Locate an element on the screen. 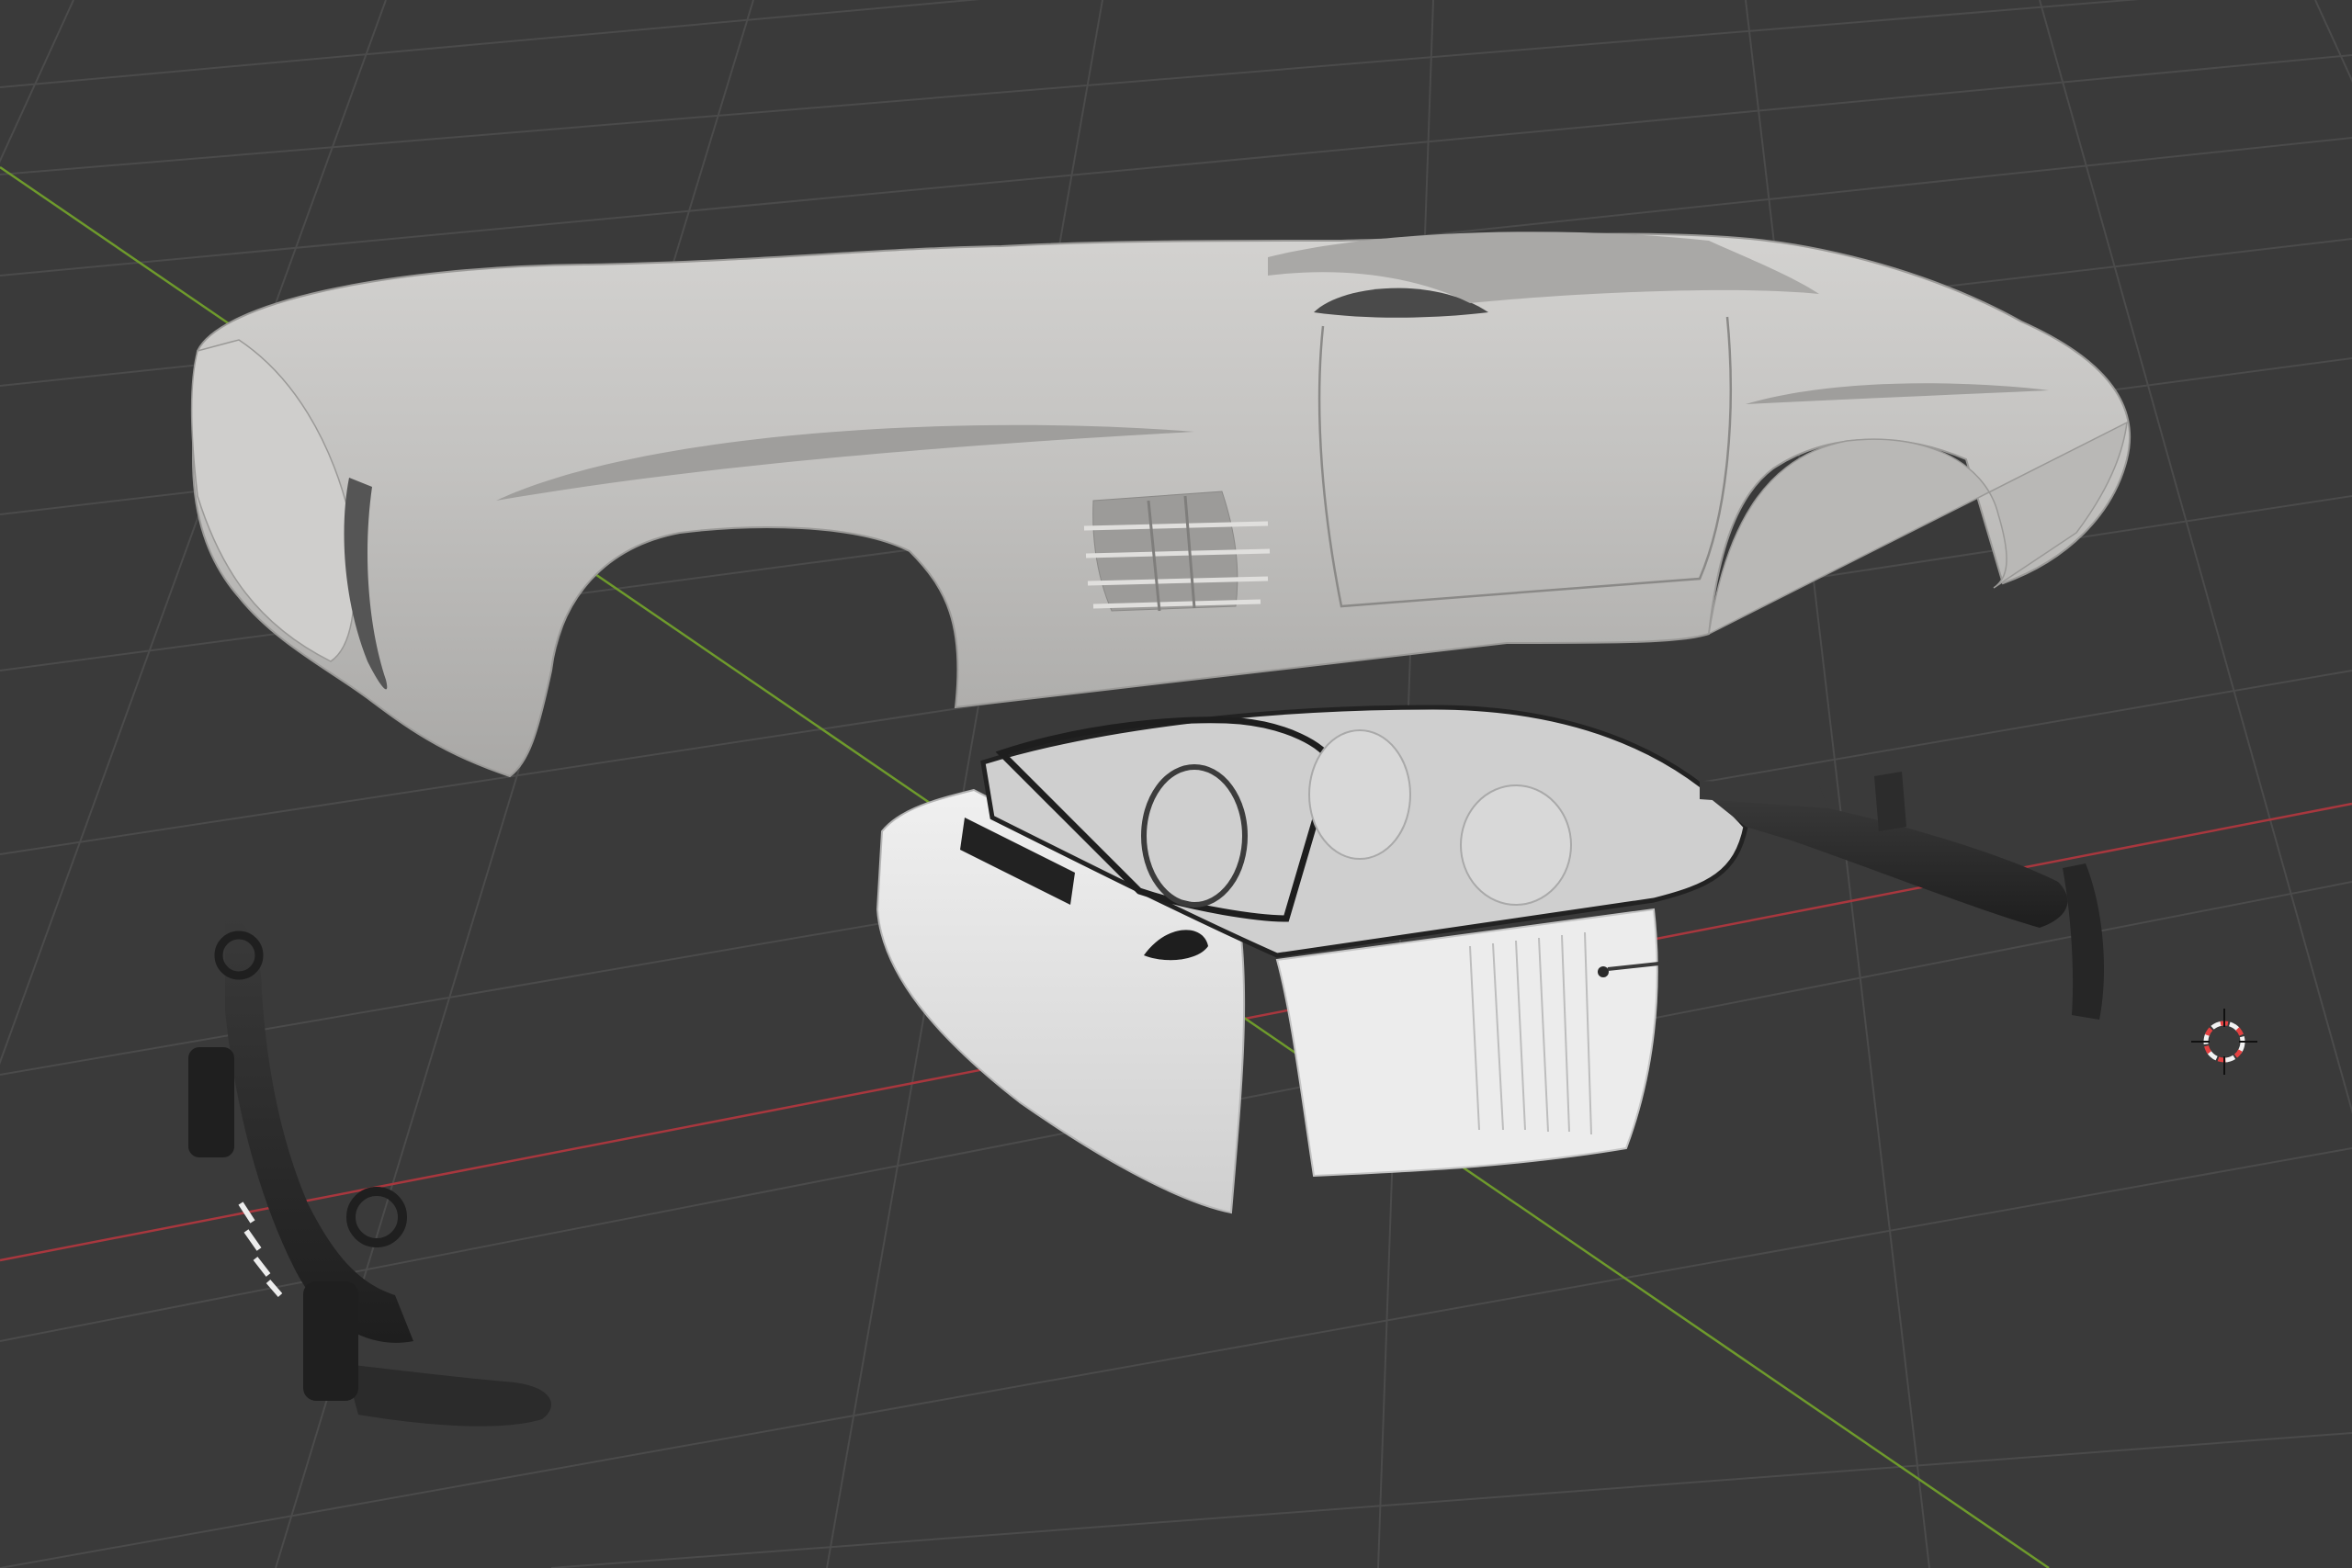  bumper-block-lower is located at coordinates (330, 1341).